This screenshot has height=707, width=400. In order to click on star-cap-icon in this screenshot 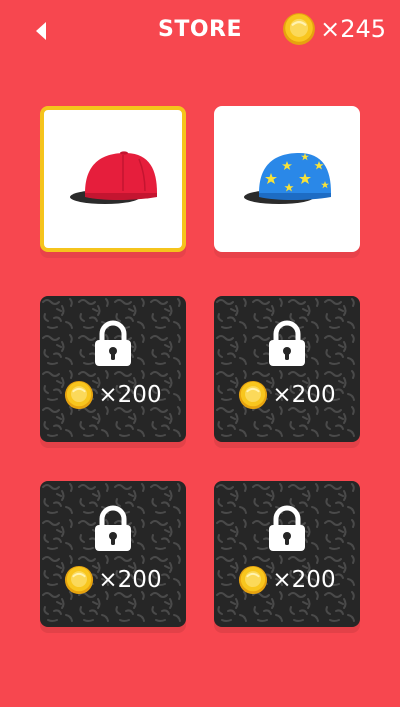, I will do `click(287, 178)`.